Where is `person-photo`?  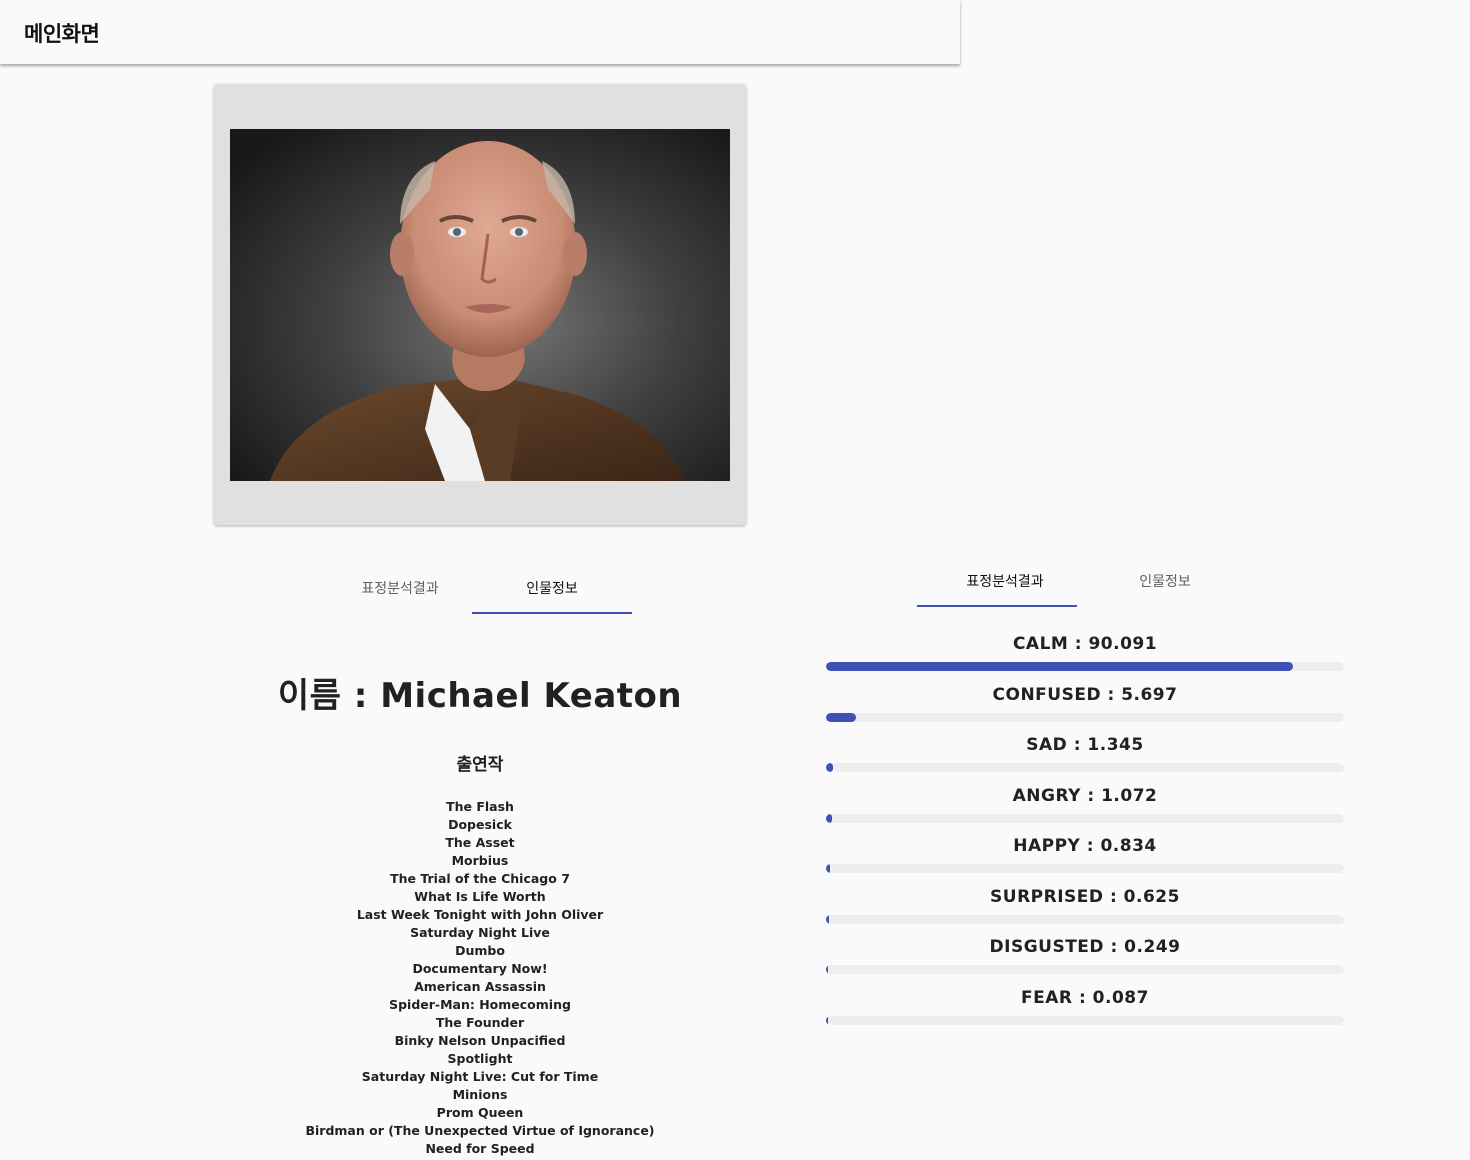 person-photo is located at coordinates (480, 305).